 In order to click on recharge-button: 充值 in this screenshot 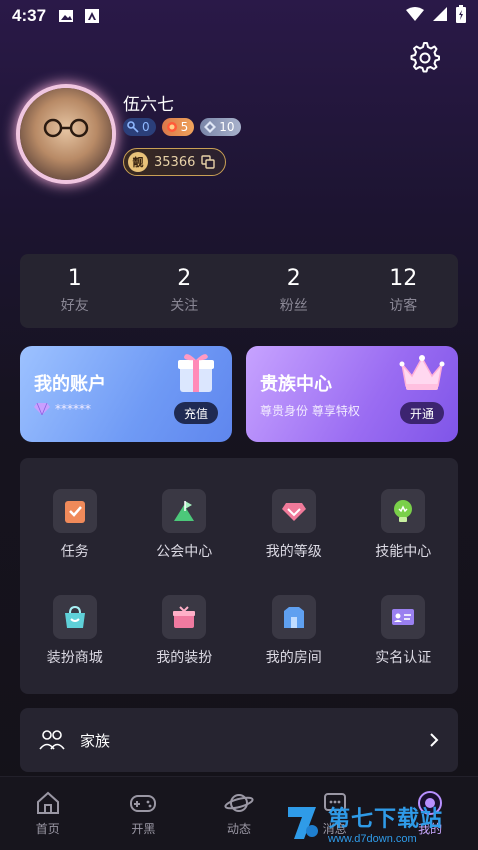, I will do `click(195, 413)`.